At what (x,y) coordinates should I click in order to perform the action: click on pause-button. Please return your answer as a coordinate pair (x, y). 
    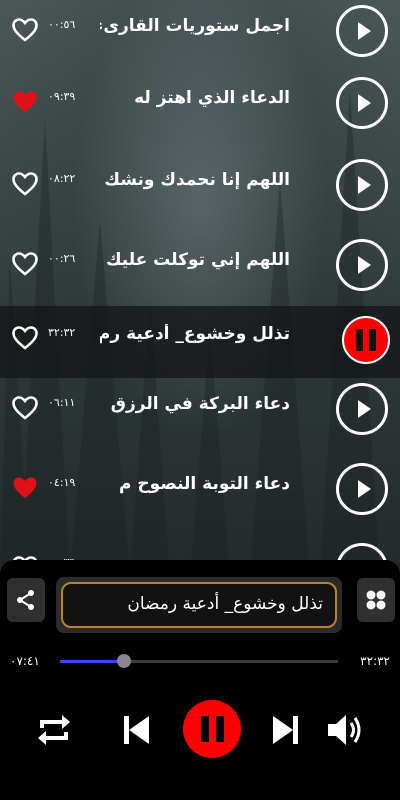
    Looking at the image, I should click on (366, 340).